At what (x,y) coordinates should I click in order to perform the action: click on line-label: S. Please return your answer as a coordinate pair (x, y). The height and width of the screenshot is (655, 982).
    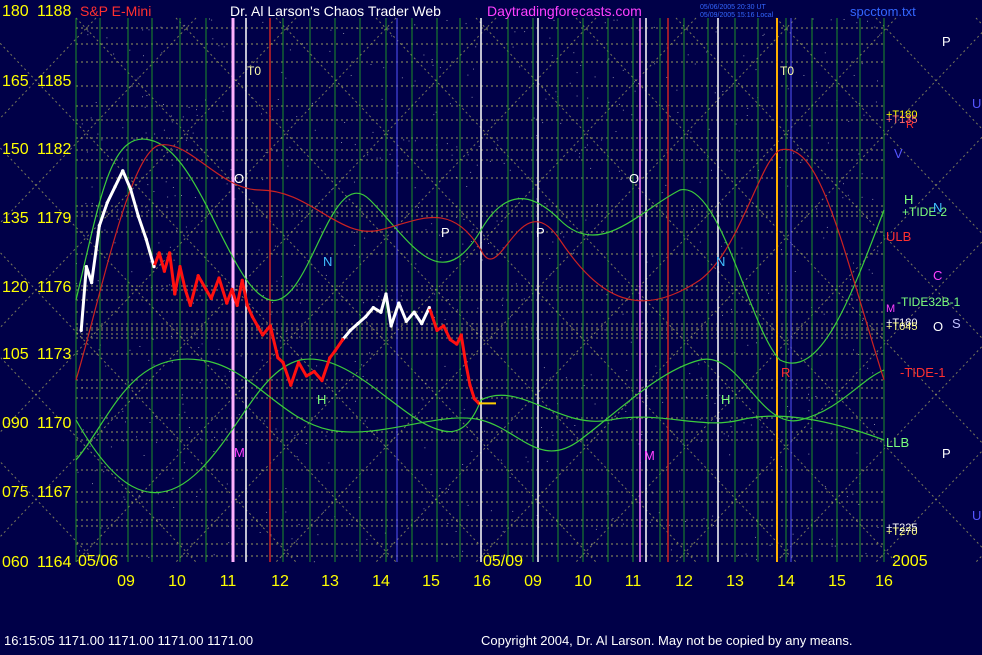
    Looking at the image, I should click on (956, 323).